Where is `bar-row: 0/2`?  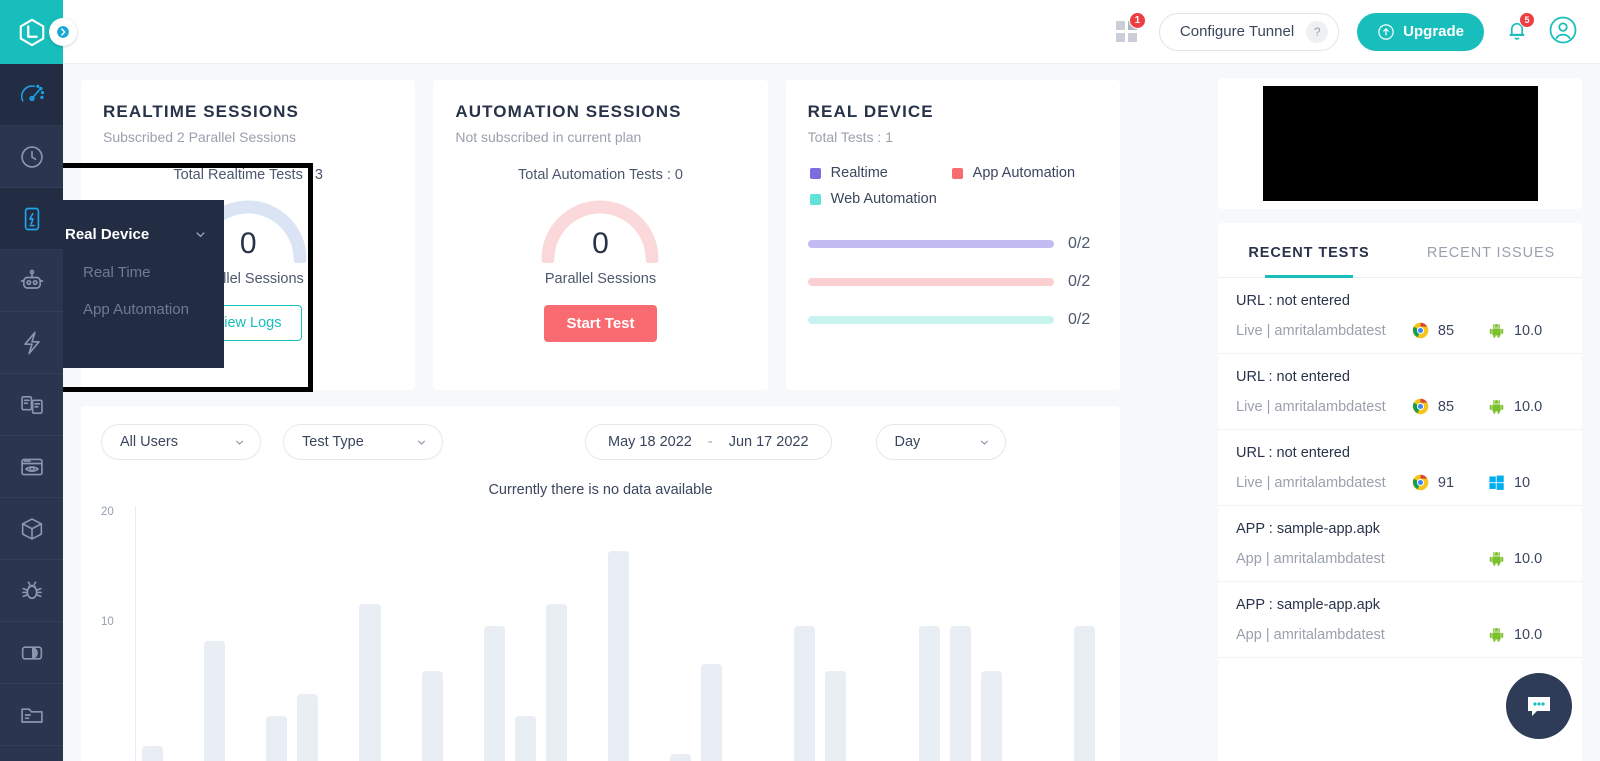
bar-row: 0/2 is located at coordinates (952, 282).